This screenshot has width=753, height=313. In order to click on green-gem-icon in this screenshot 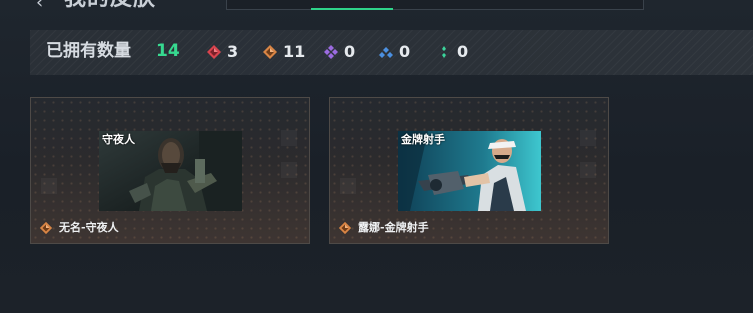, I will do `click(444, 52)`.